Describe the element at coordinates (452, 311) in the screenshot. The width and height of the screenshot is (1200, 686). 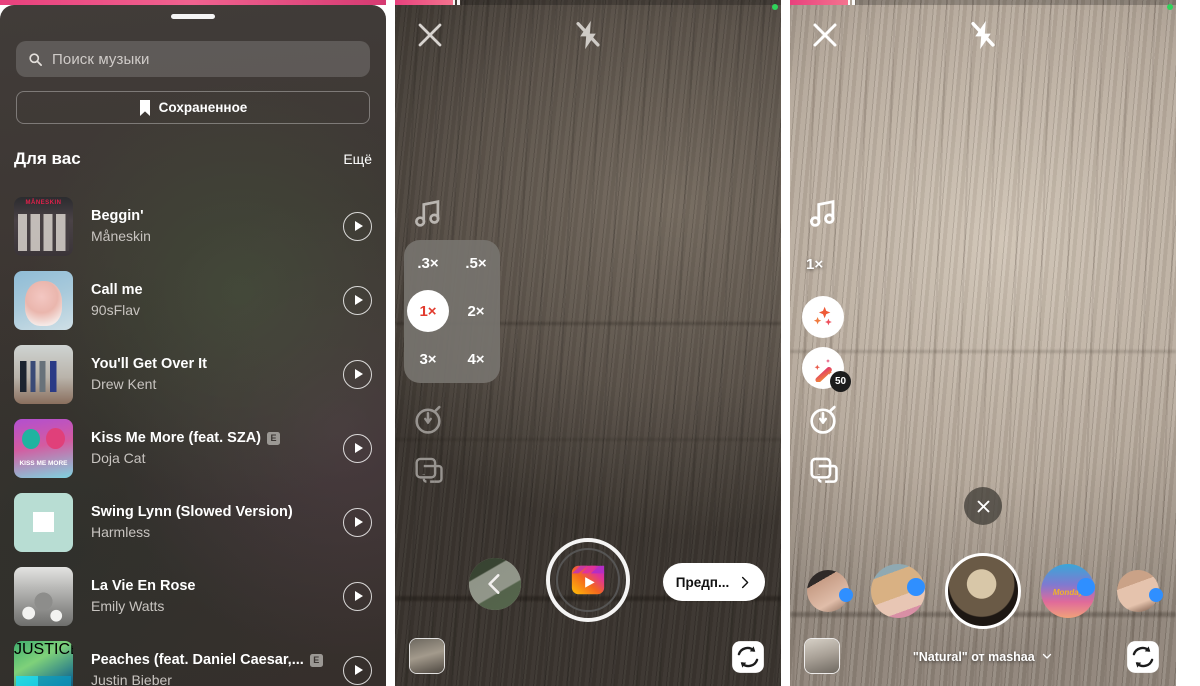
I see `speed-selector-popup: .3× .5× 1× 2× 3× 4×` at that location.